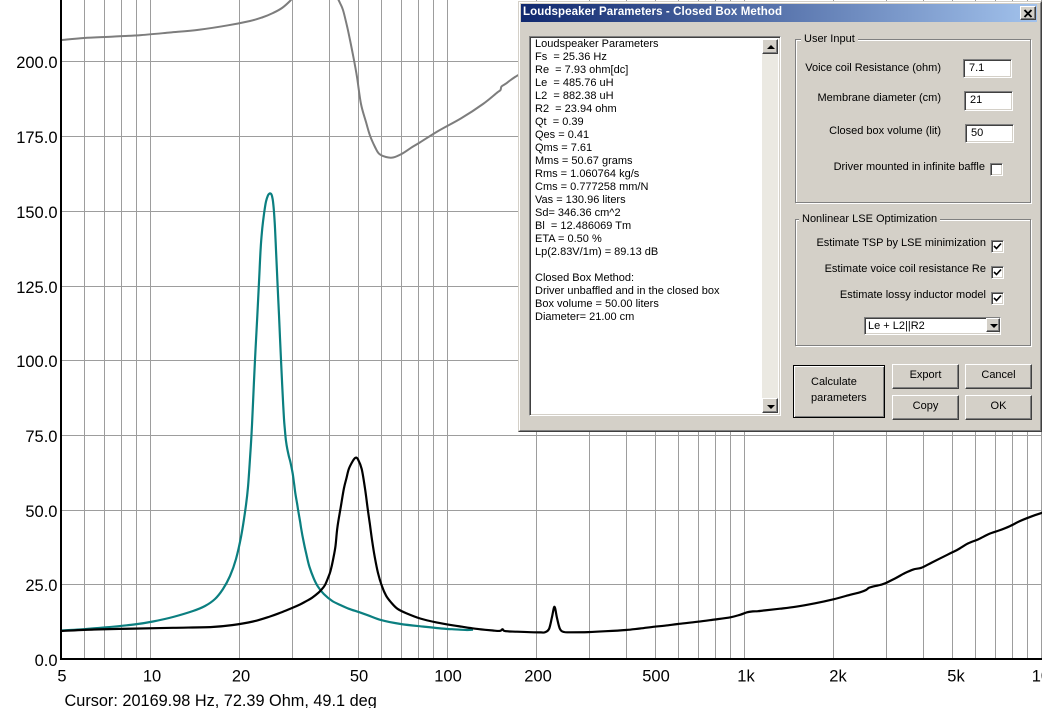 Image resolution: width=1042 pixels, height=708 pixels. I want to click on svg-text: 500, so click(656, 677).